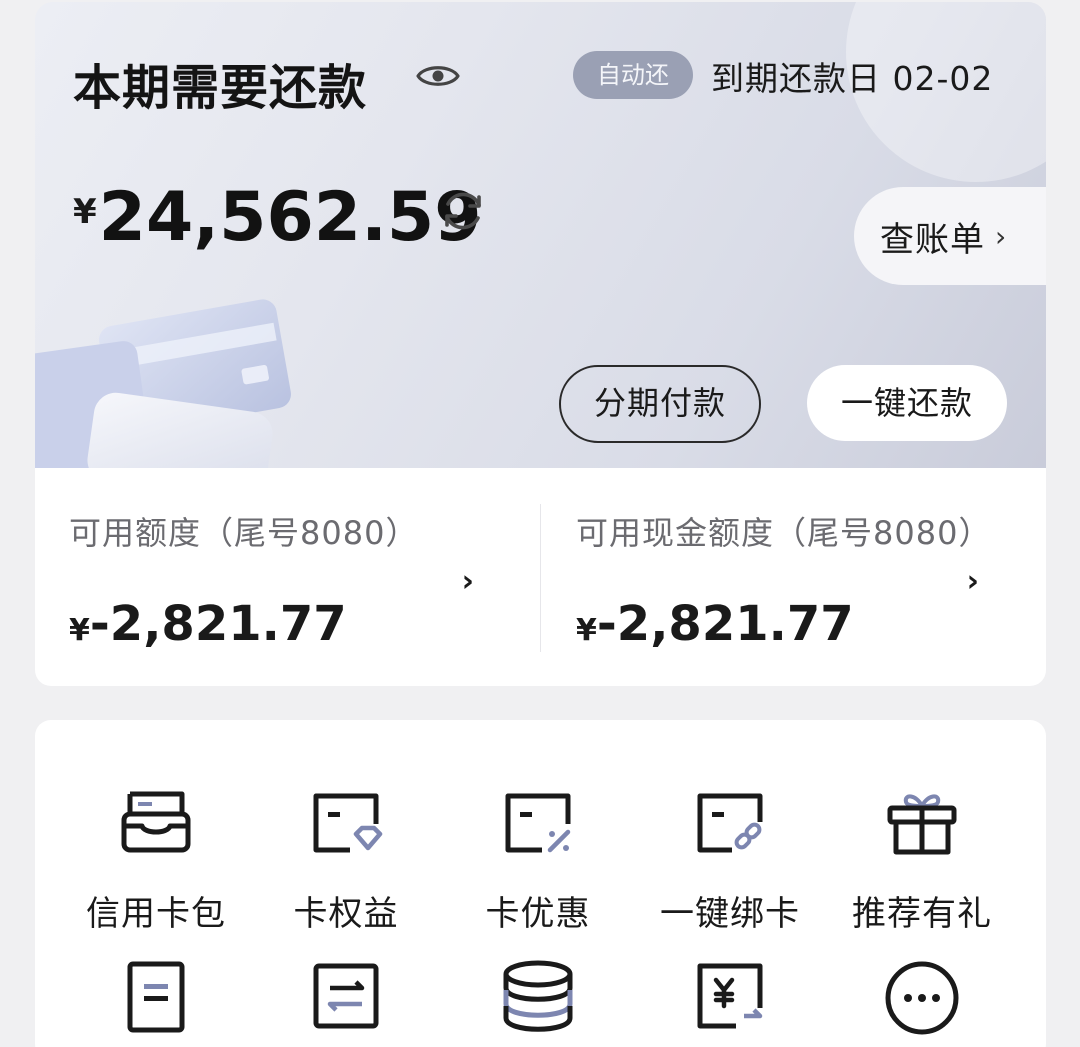  What do you see at coordinates (277, 218) in the screenshot?
I see `bill-amount: ¥ 24,562.59` at bounding box center [277, 218].